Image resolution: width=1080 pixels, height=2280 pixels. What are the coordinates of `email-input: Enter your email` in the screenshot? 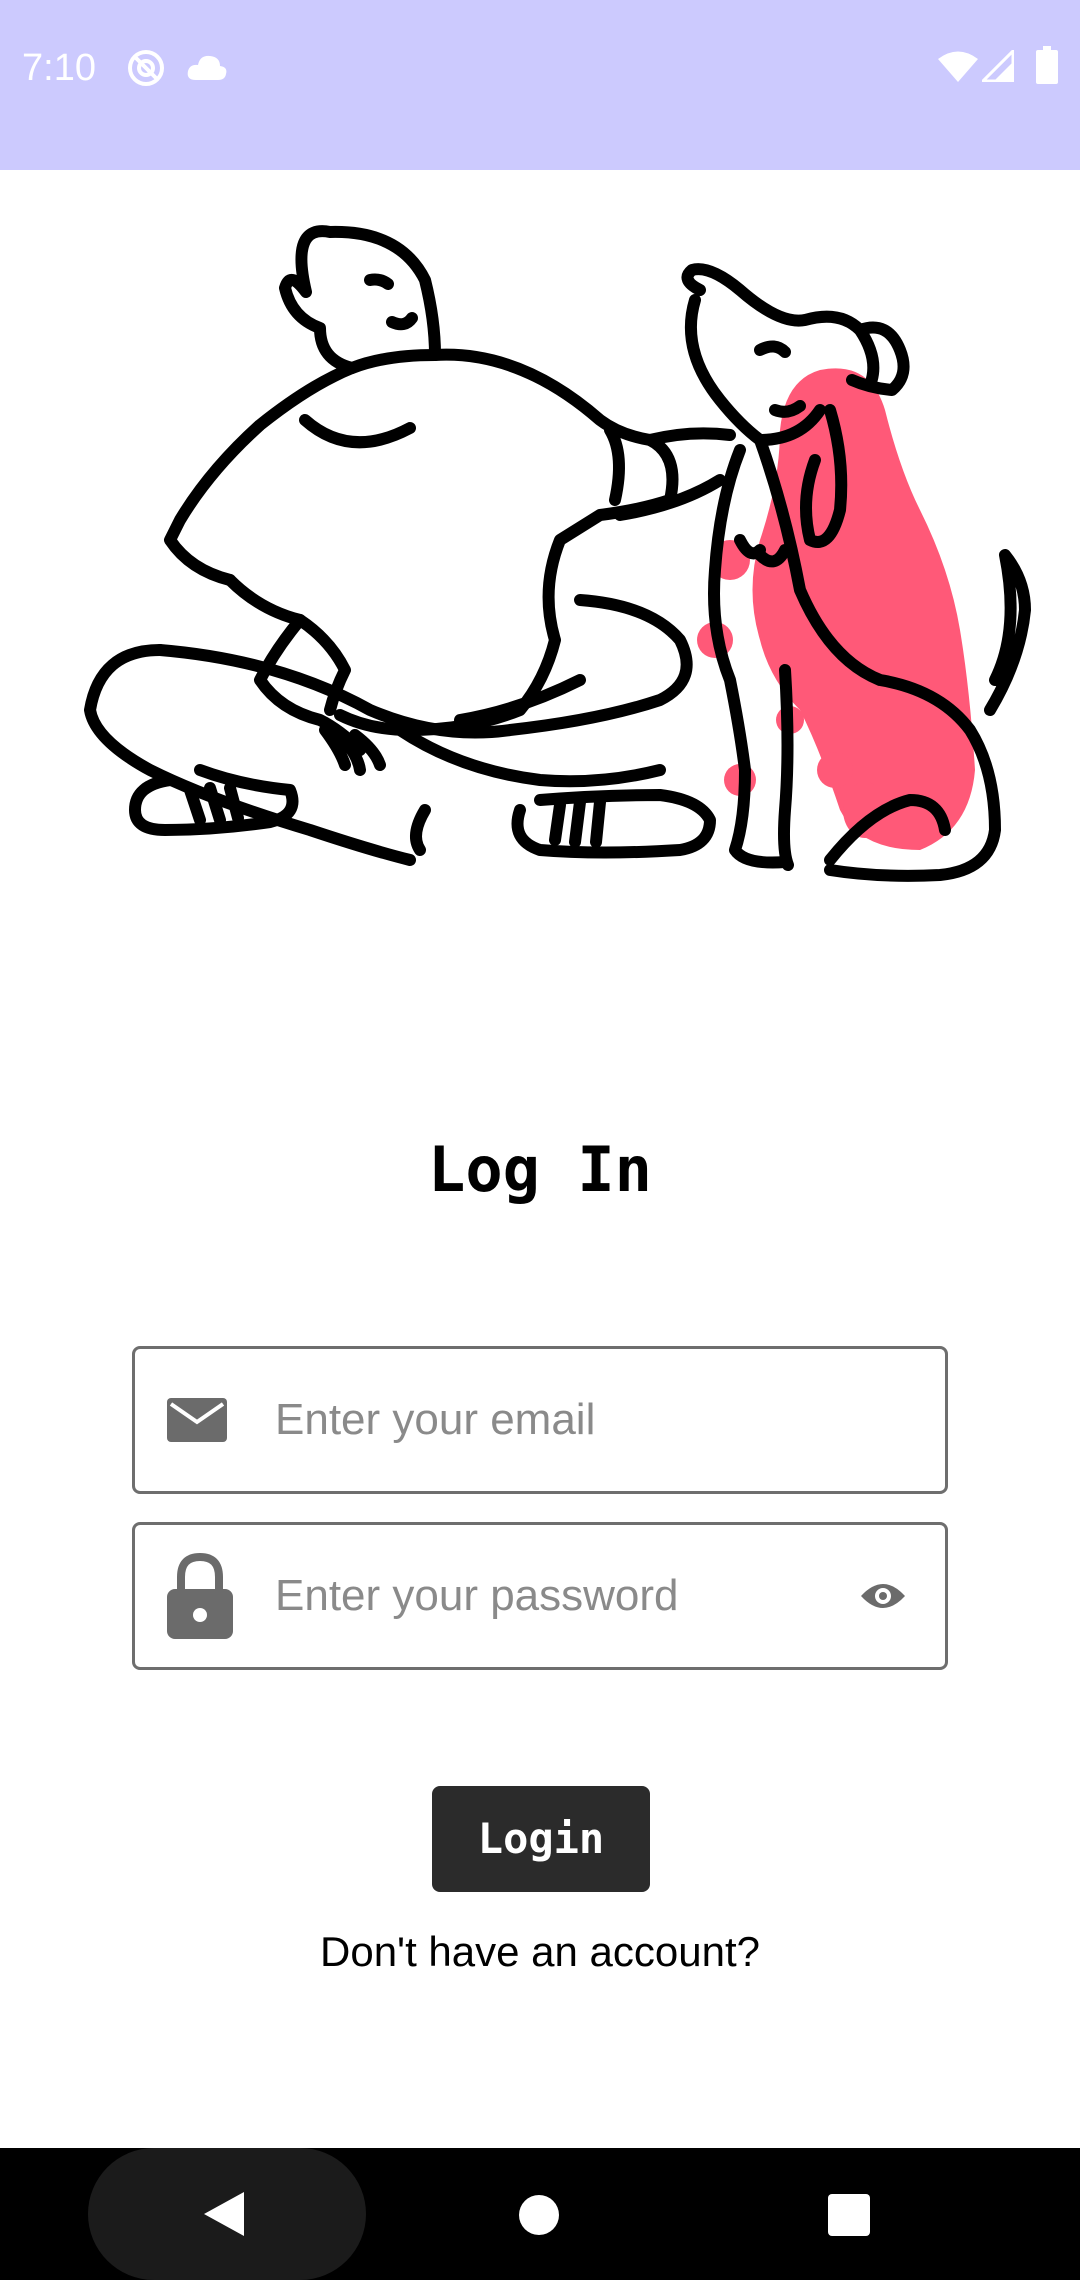 It's located at (435, 1420).